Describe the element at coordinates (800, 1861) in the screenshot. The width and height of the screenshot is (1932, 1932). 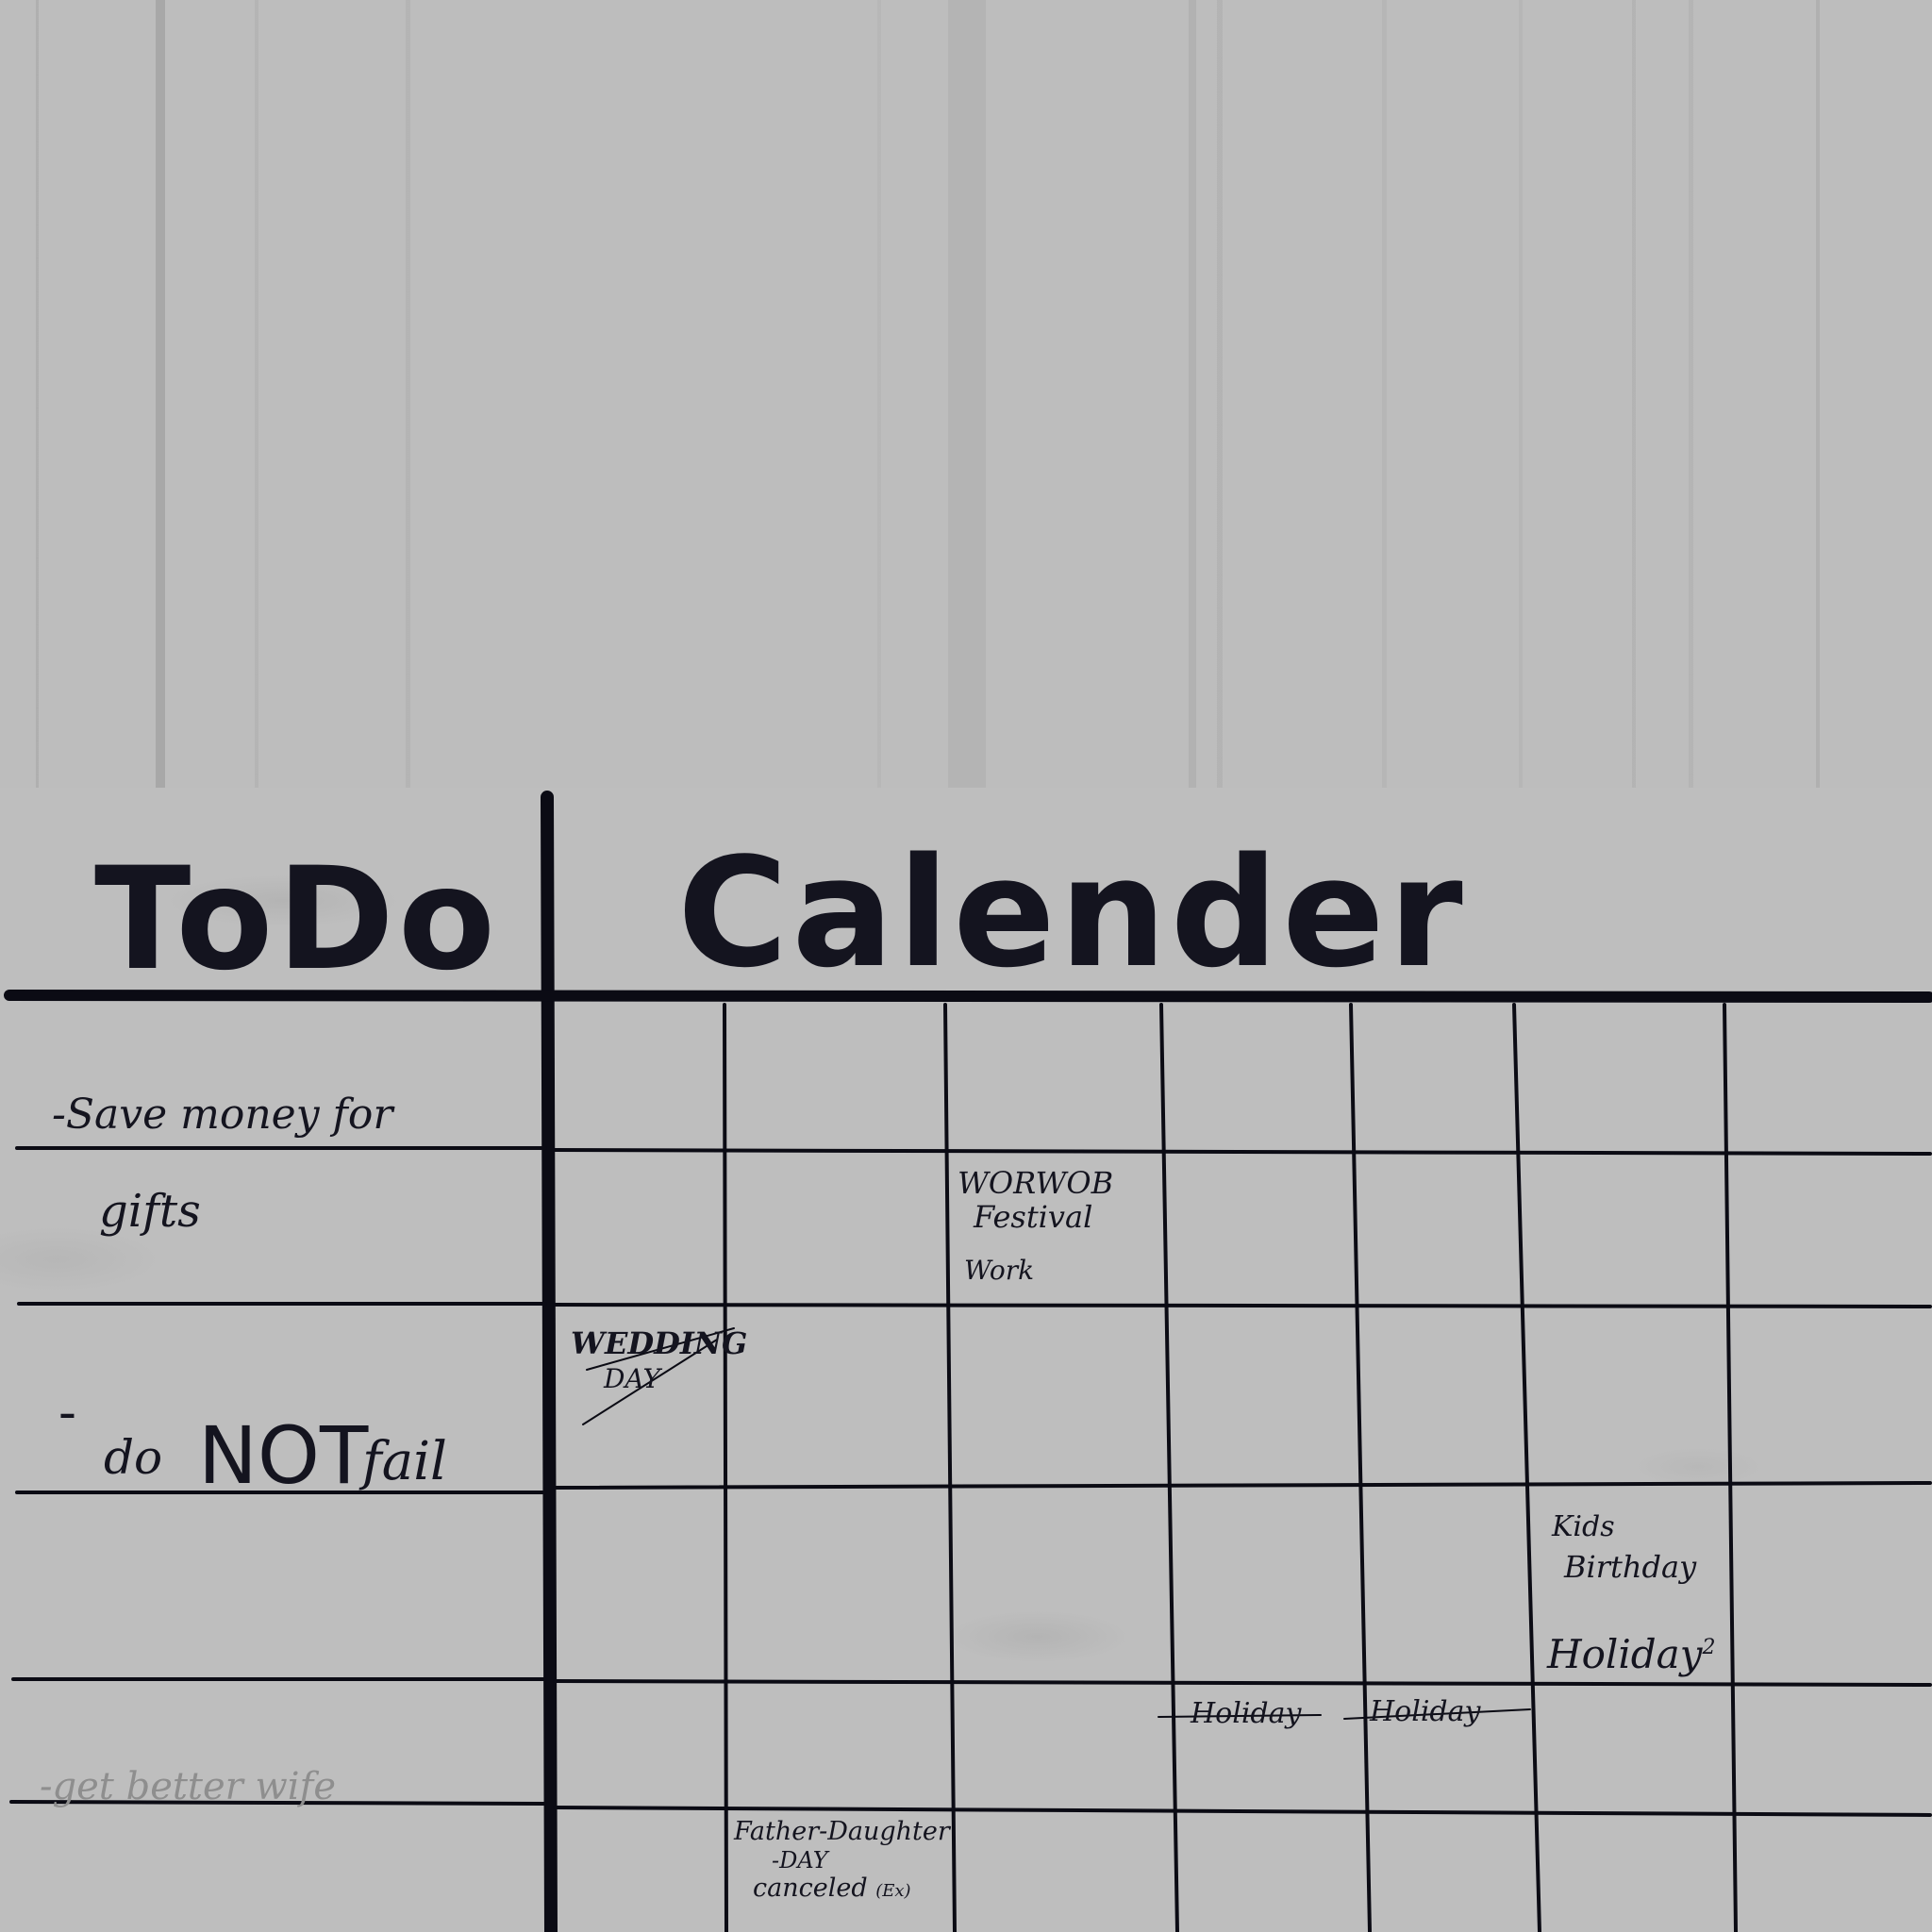
I see `father-line-2: -DAY` at that location.